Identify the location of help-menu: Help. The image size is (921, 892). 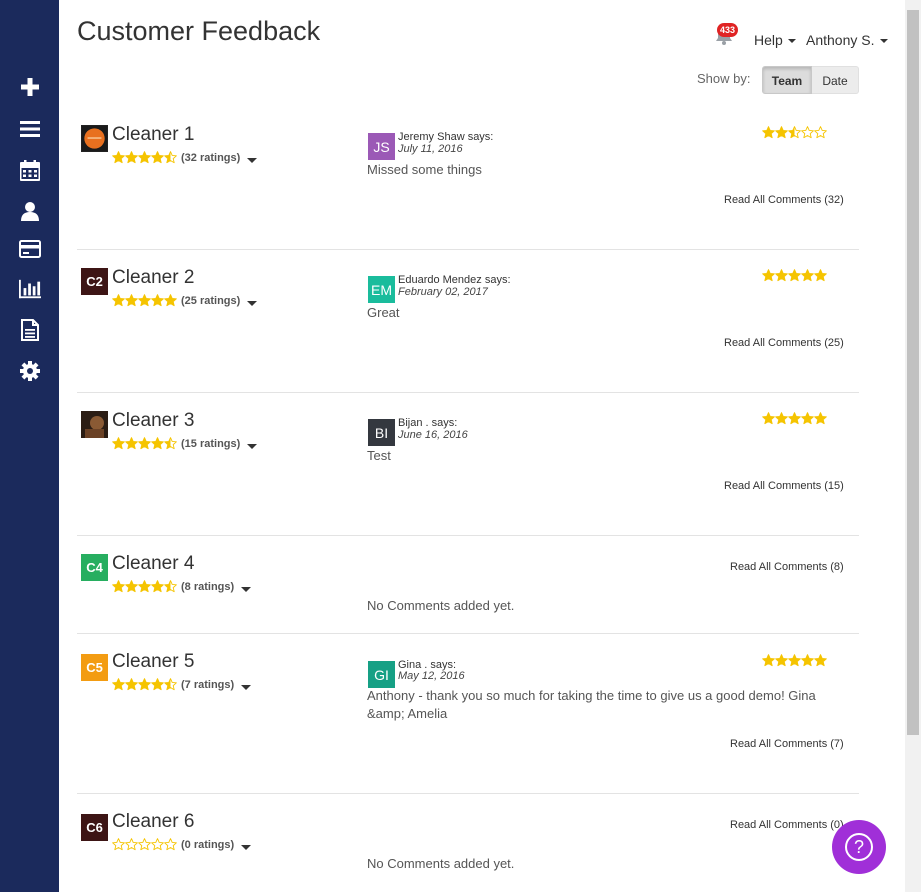
(775, 40).